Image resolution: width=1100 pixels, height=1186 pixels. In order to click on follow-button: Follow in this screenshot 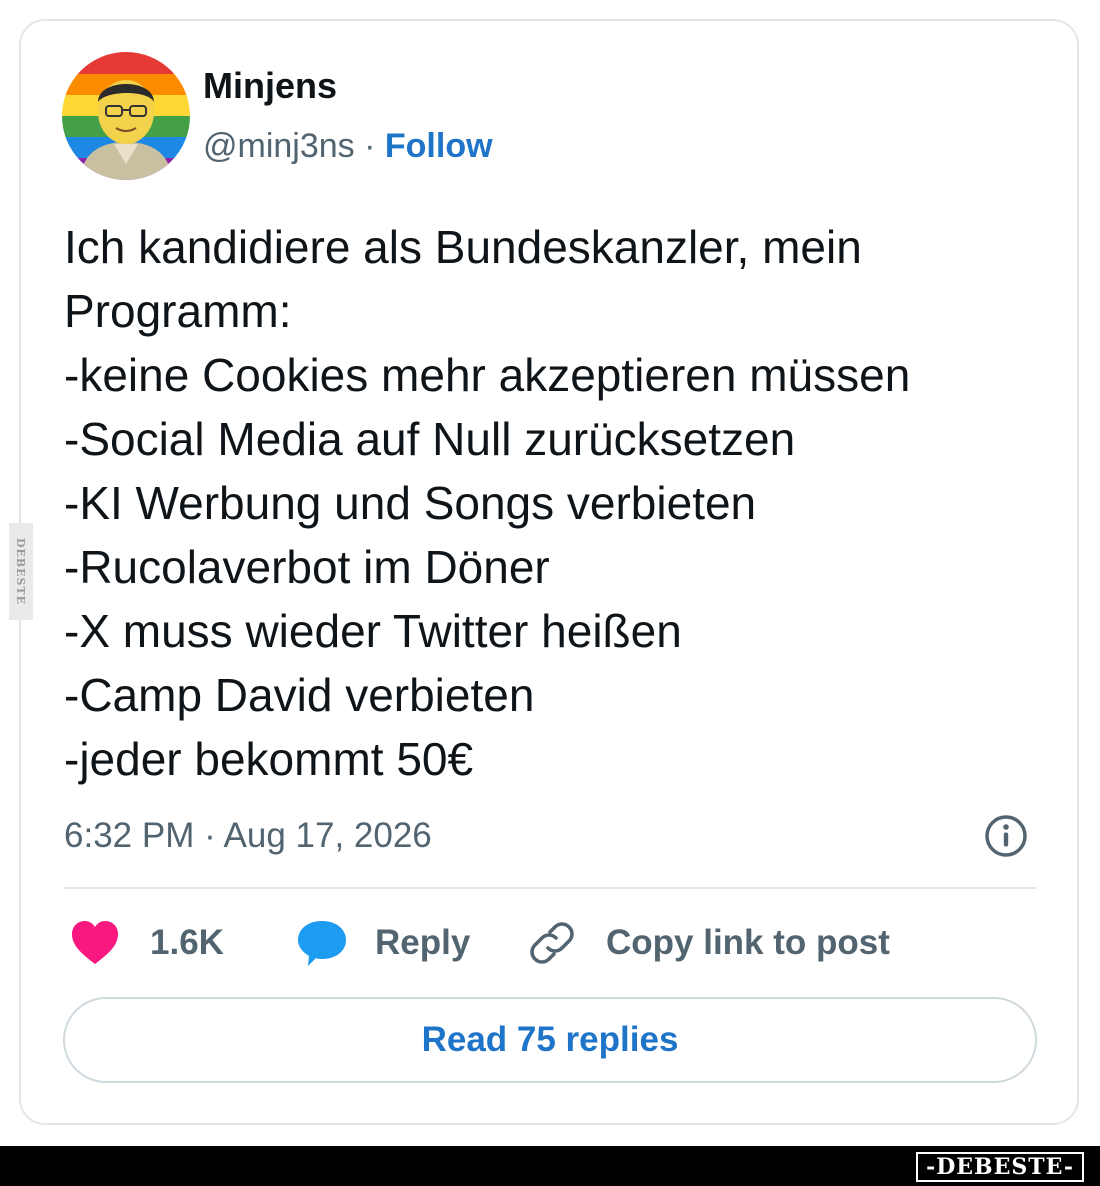, I will do `click(439, 146)`.